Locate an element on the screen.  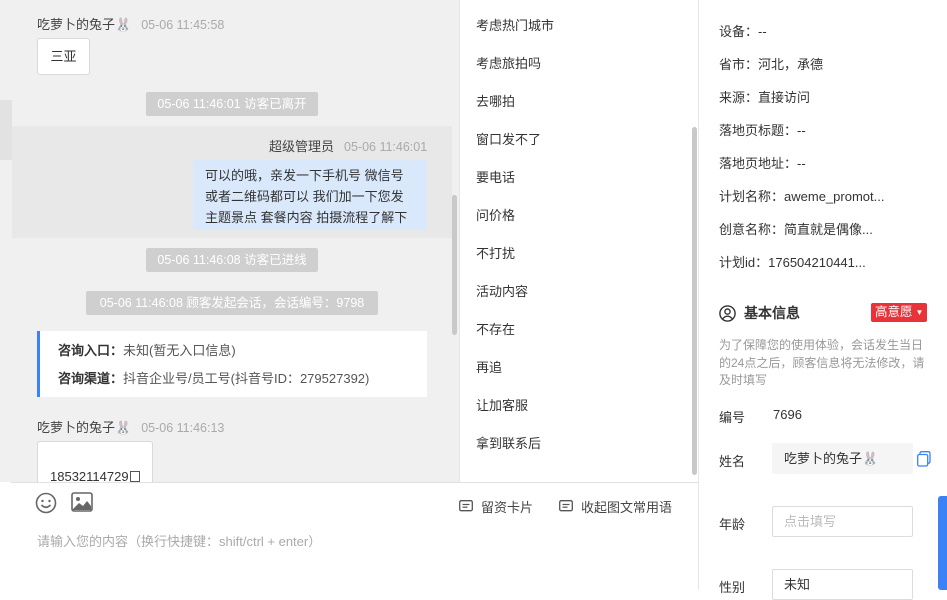
gender-select: 未知 is located at coordinates (842, 584).